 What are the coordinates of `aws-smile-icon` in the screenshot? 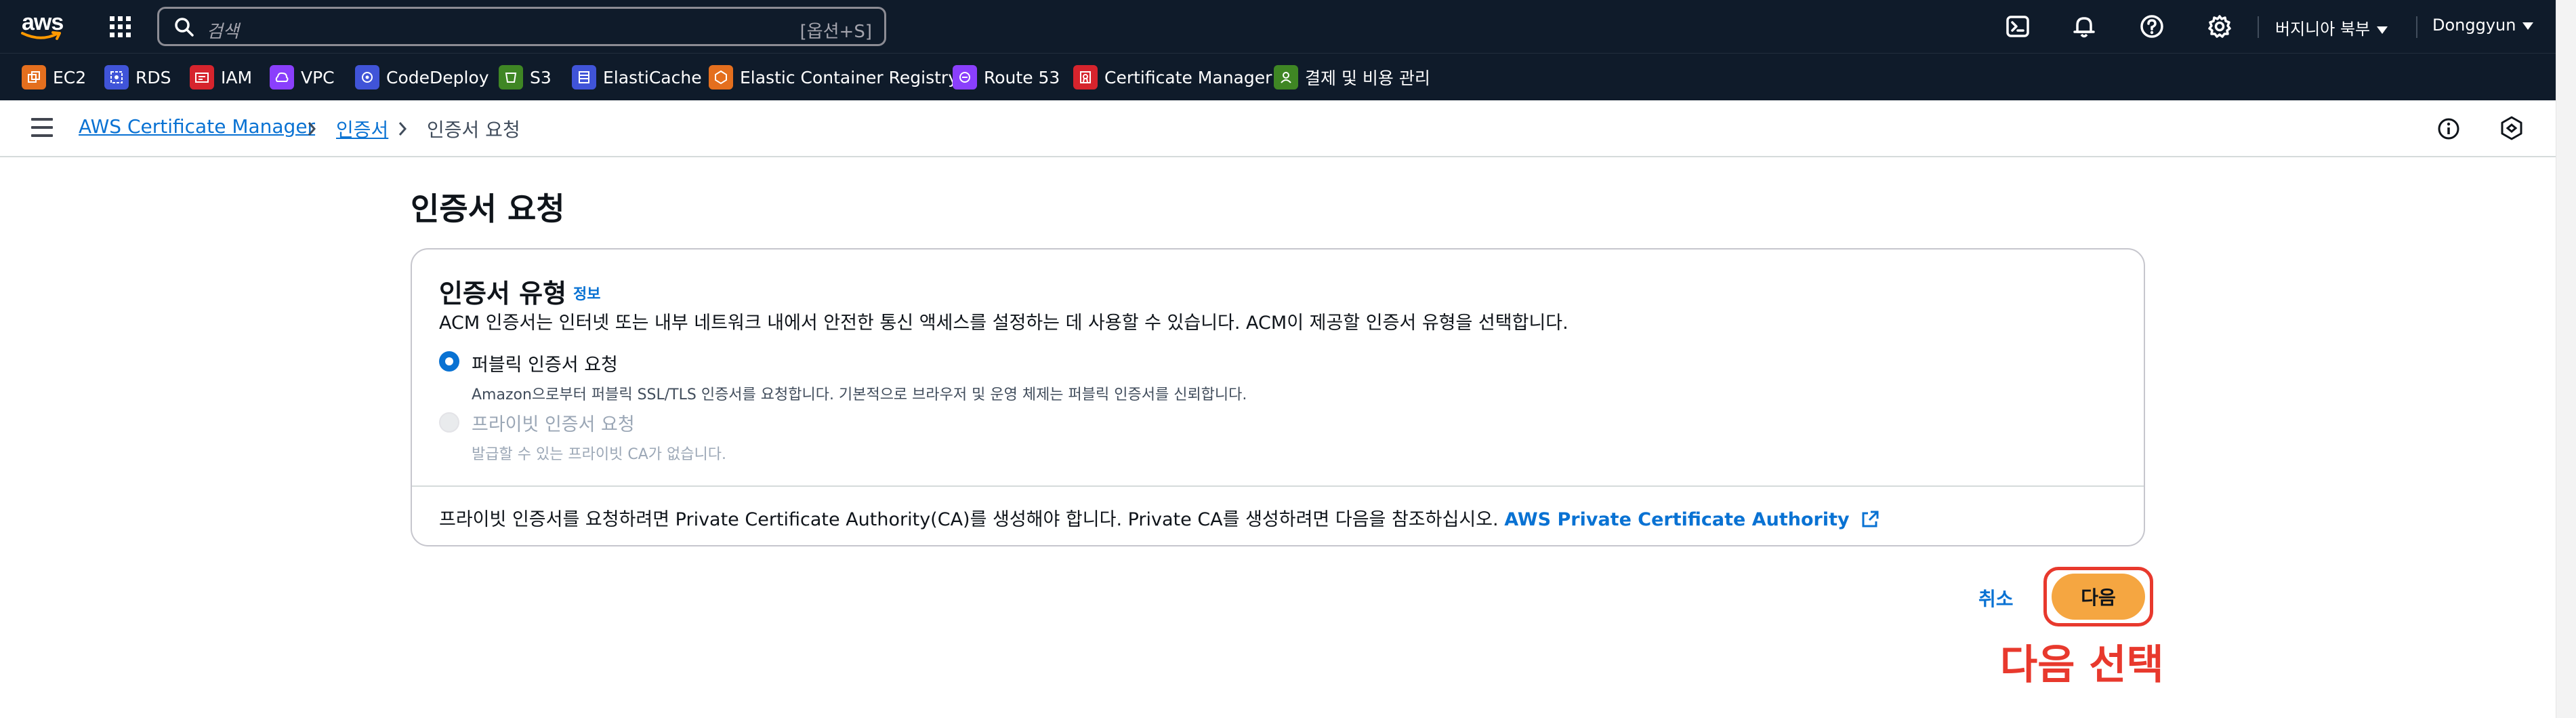 It's located at (41, 35).